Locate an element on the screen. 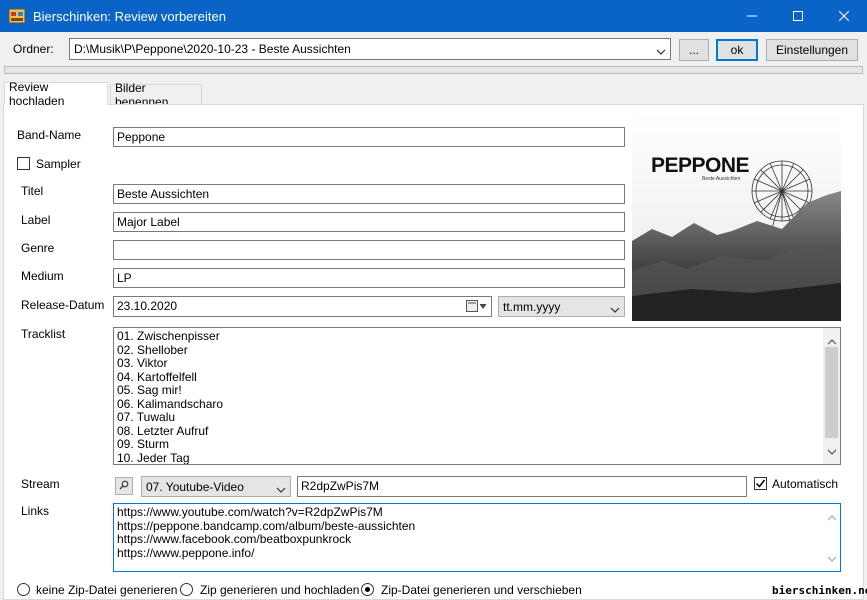 This screenshot has height=600, width=867. medium-input: LP is located at coordinates (369, 278).